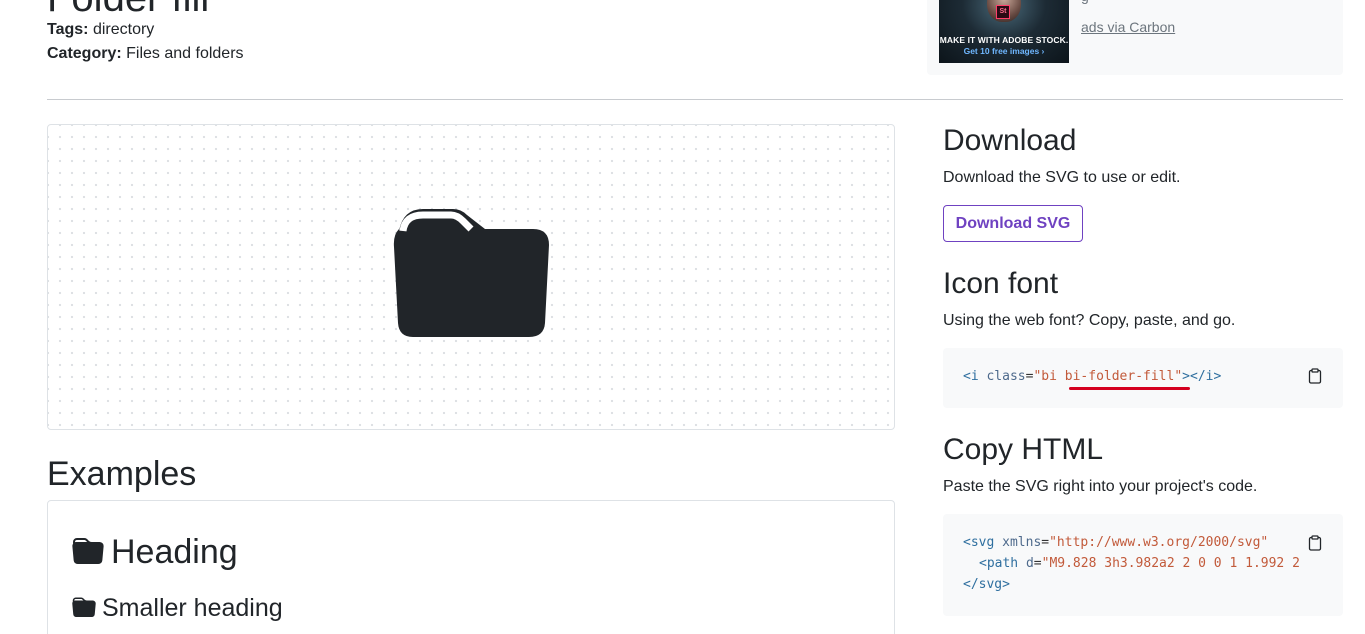 This screenshot has height=634, width=1365. What do you see at coordinates (1004, 51) in the screenshot?
I see `ad-image-cta: Get 10 free images ›` at bounding box center [1004, 51].